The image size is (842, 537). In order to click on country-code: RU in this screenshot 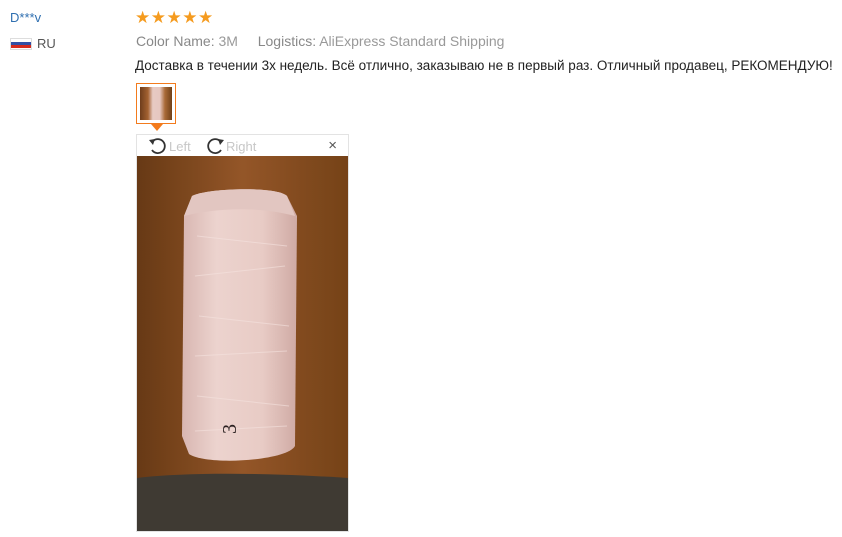, I will do `click(46, 43)`.